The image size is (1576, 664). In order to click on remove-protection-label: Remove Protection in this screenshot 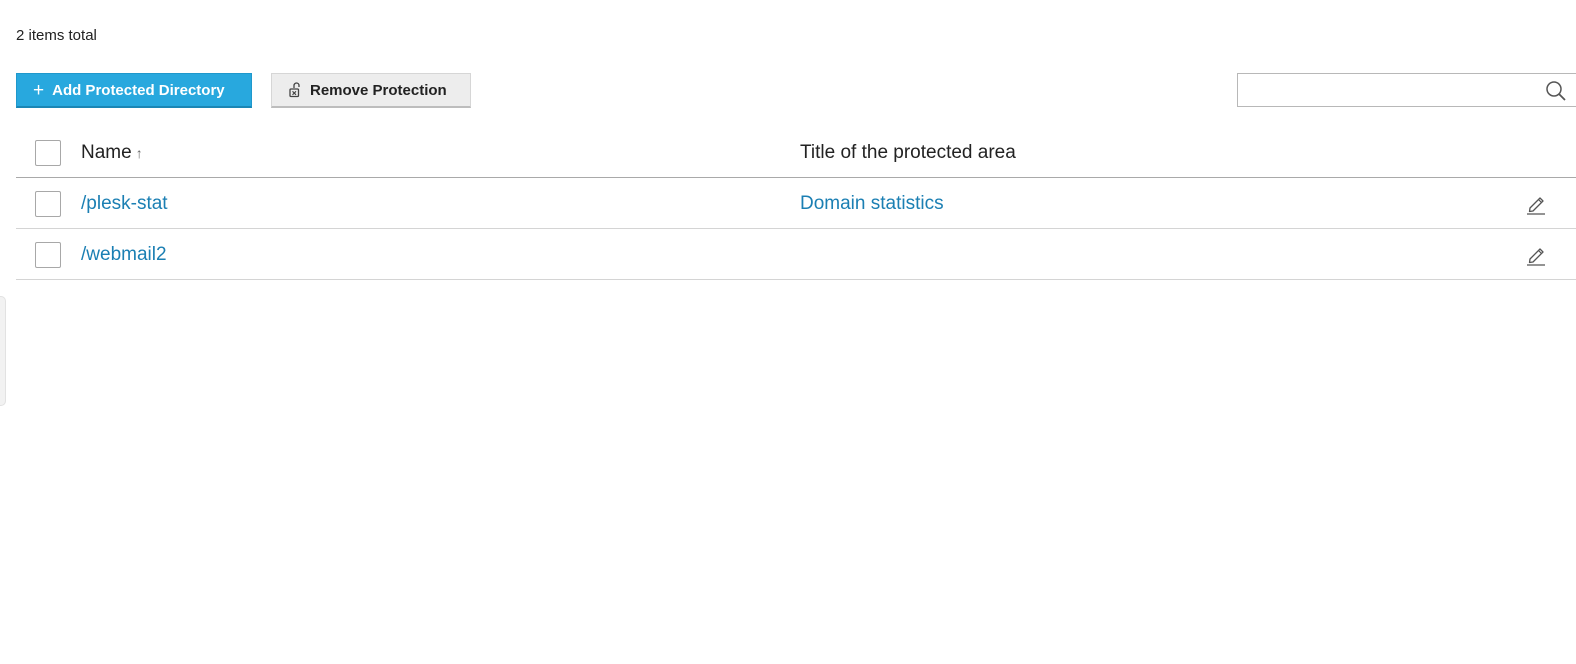, I will do `click(378, 90)`.